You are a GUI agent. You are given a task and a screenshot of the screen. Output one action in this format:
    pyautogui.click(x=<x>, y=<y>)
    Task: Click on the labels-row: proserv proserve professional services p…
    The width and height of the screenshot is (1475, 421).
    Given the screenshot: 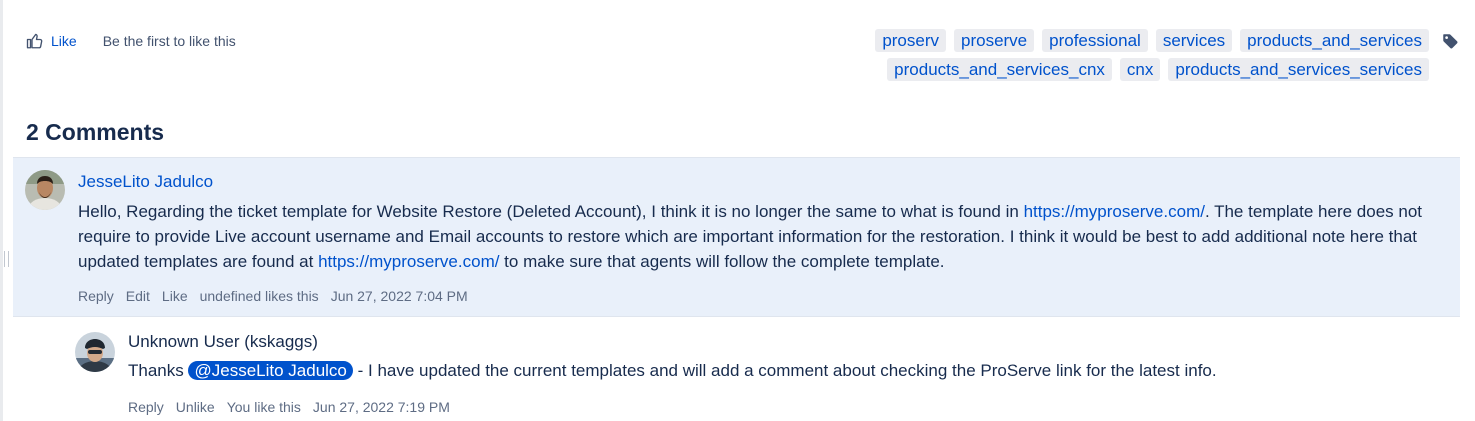 What is the action you would take?
    pyautogui.click(x=1139, y=40)
    